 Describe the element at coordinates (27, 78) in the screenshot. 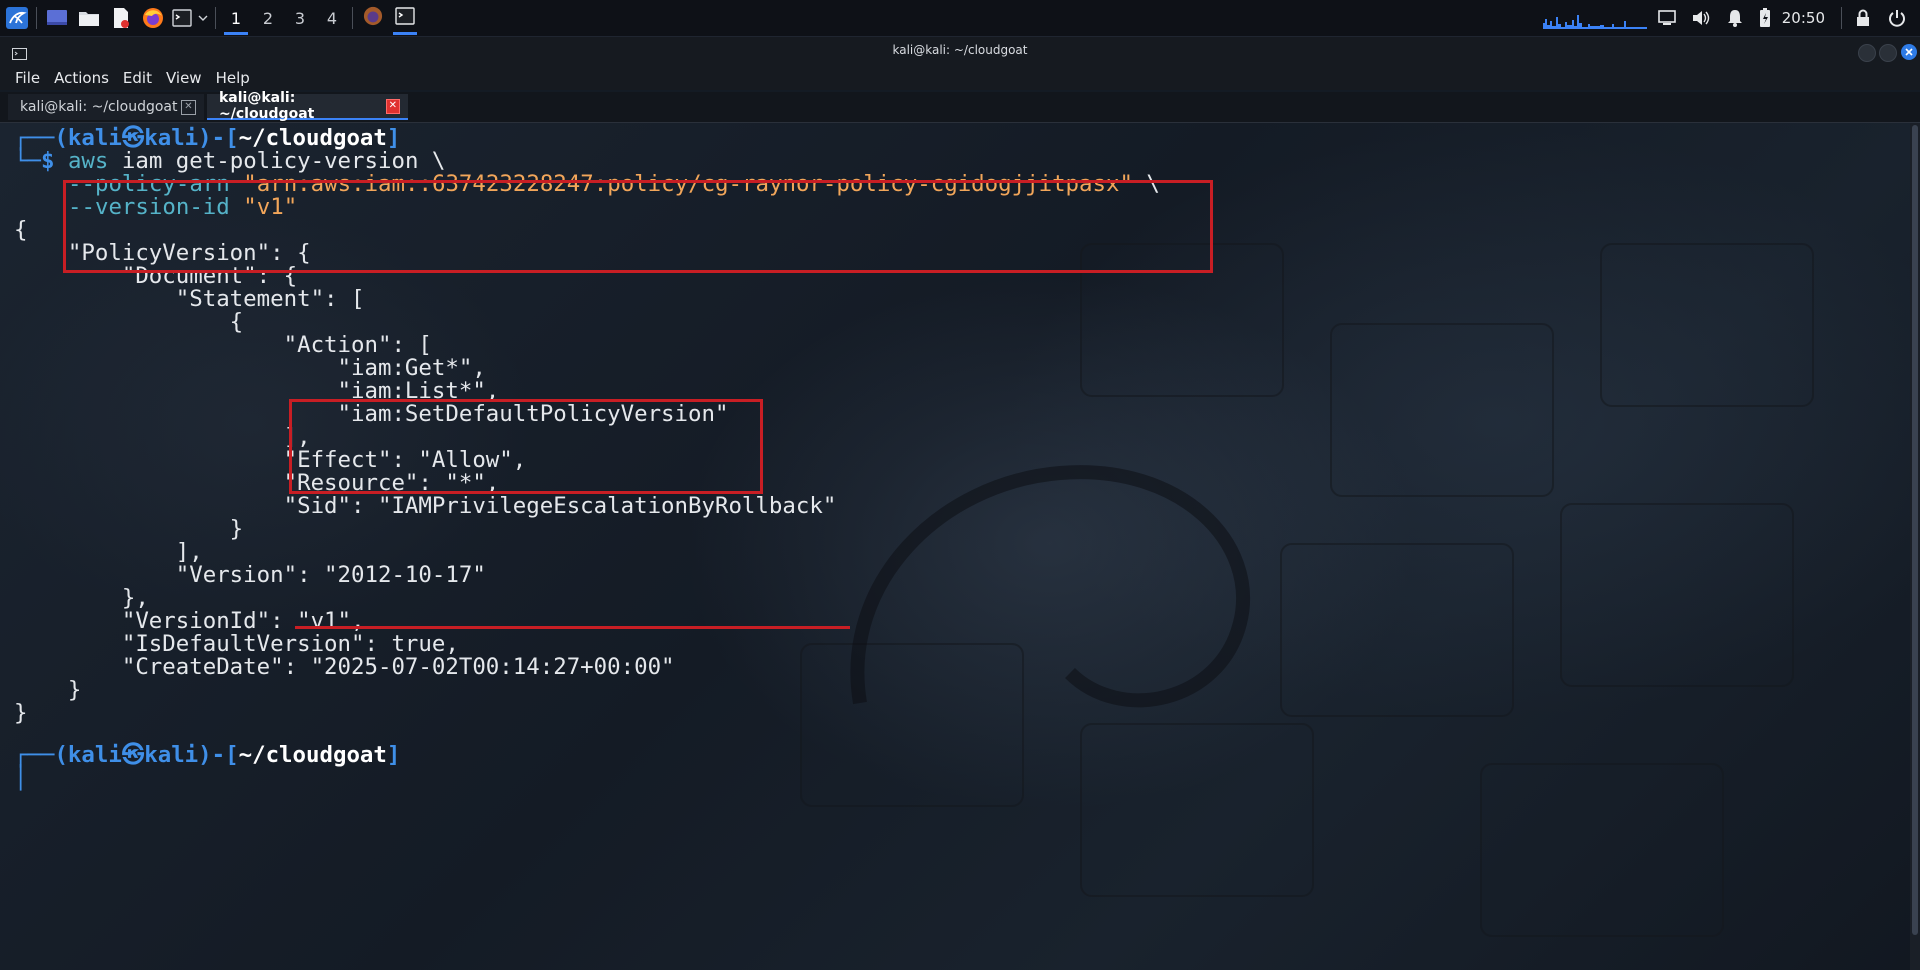

I see `menu-file: File` at that location.